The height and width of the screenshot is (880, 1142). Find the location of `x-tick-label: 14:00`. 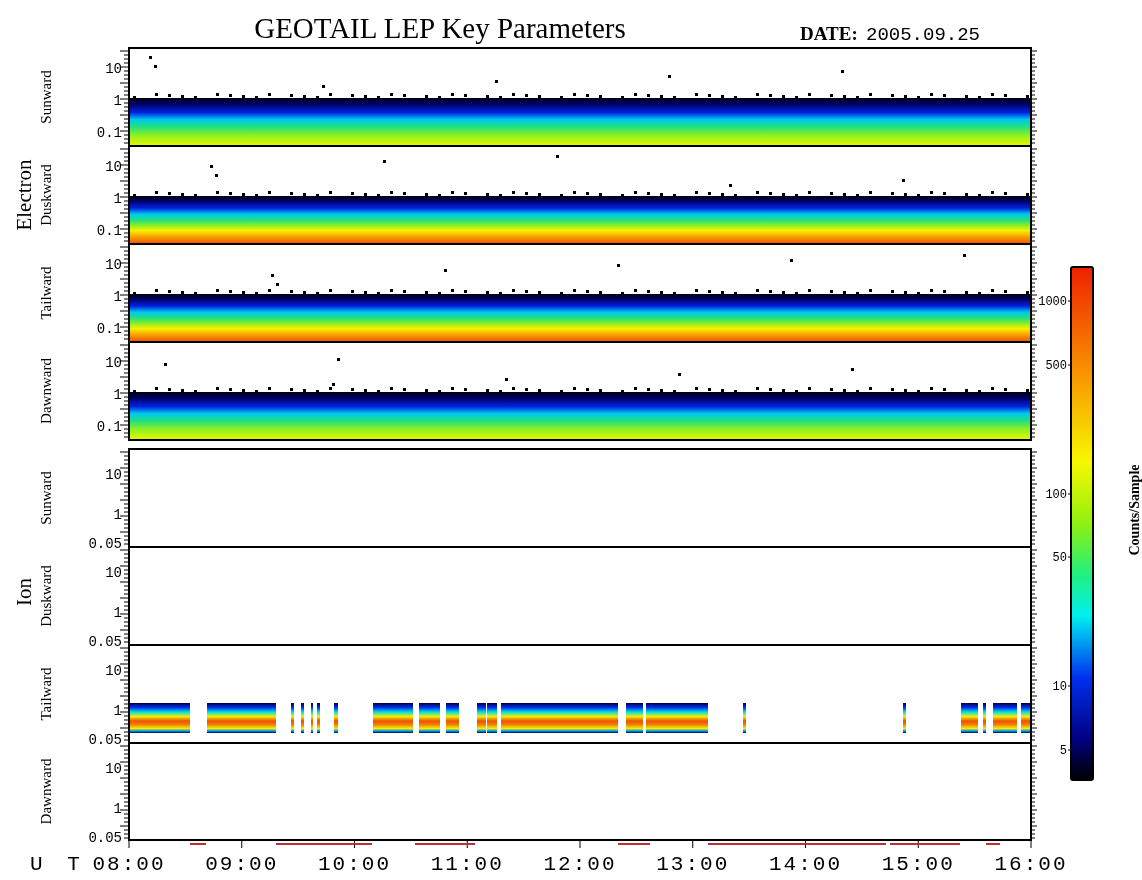

x-tick-label: 14:00 is located at coordinates (805, 864).